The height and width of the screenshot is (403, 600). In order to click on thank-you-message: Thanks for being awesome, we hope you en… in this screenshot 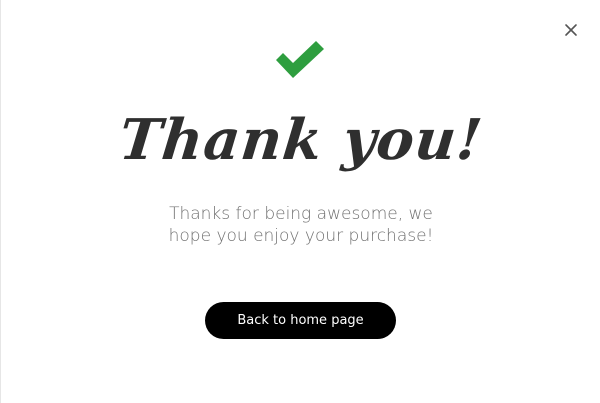, I will do `click(301, 225)`.